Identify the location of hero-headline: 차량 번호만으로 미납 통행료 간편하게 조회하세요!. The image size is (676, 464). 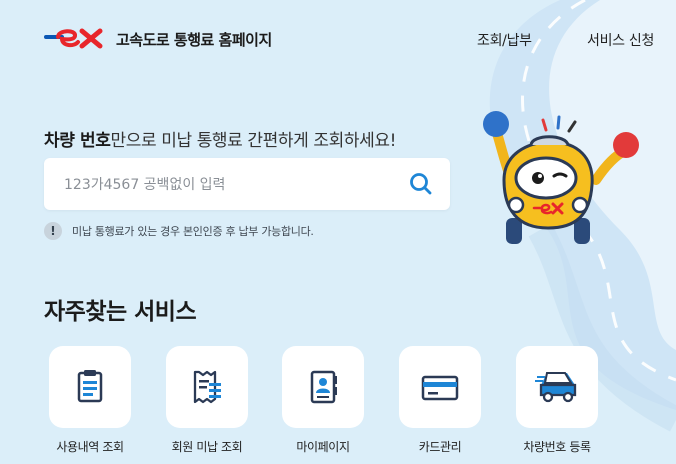
(220, 138).